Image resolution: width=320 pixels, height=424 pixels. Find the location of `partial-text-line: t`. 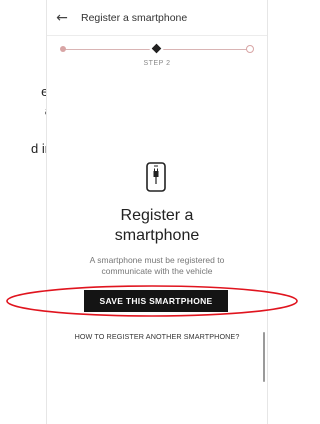

partial-text-line: t is located at coordinates (26, 129).